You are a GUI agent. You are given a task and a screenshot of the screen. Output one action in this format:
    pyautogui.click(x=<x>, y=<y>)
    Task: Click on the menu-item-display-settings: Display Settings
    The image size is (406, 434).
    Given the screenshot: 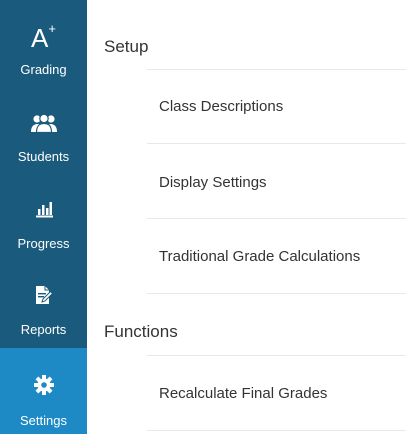 What is the action you would take?
    pyautogui.click(x=213, y=182)
    